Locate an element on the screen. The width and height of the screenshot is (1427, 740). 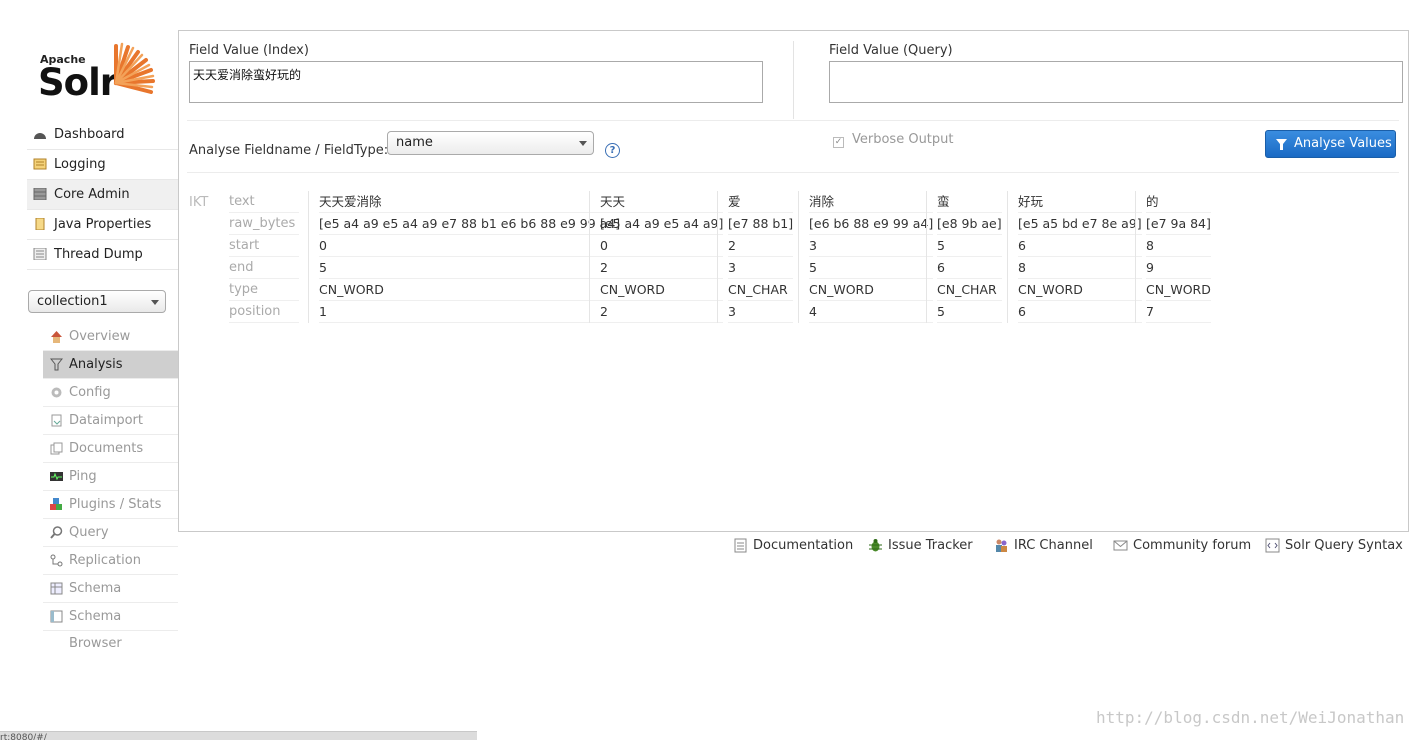
logging-icon is located at coordinates (40, 164).